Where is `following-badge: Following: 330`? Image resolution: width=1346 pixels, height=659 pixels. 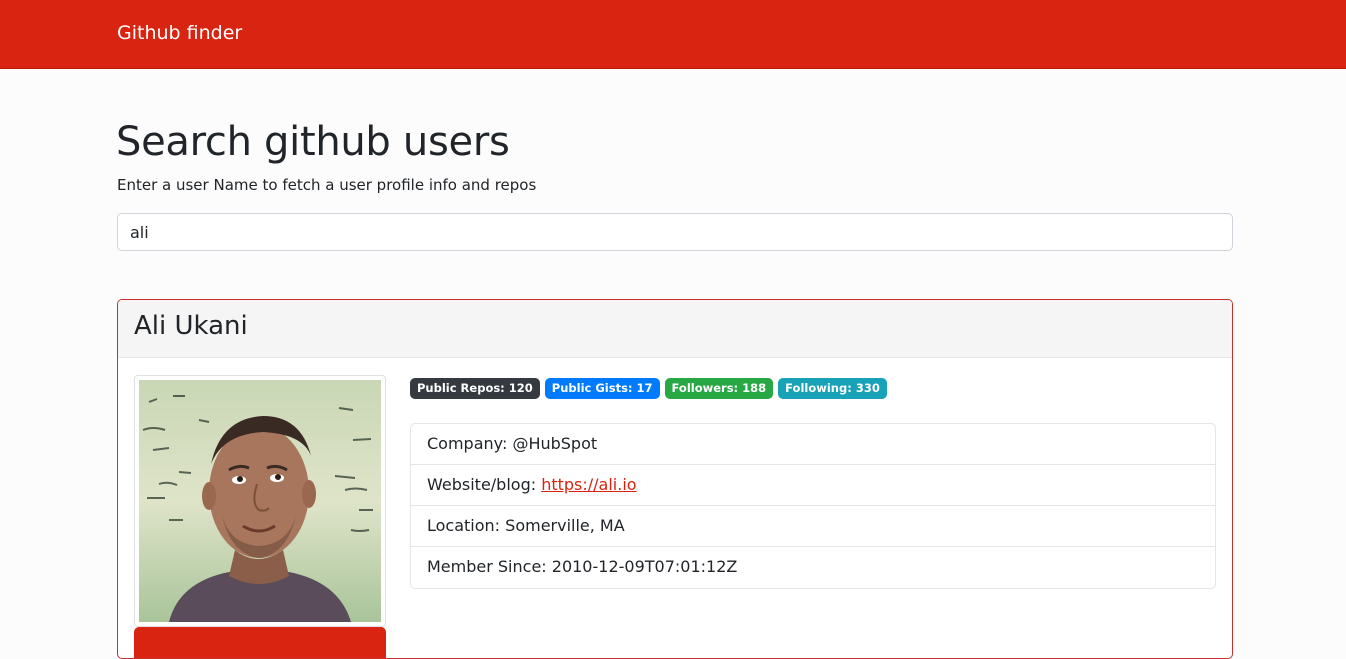
following-badge: Following: 330 is located at coordinates (832, 388).